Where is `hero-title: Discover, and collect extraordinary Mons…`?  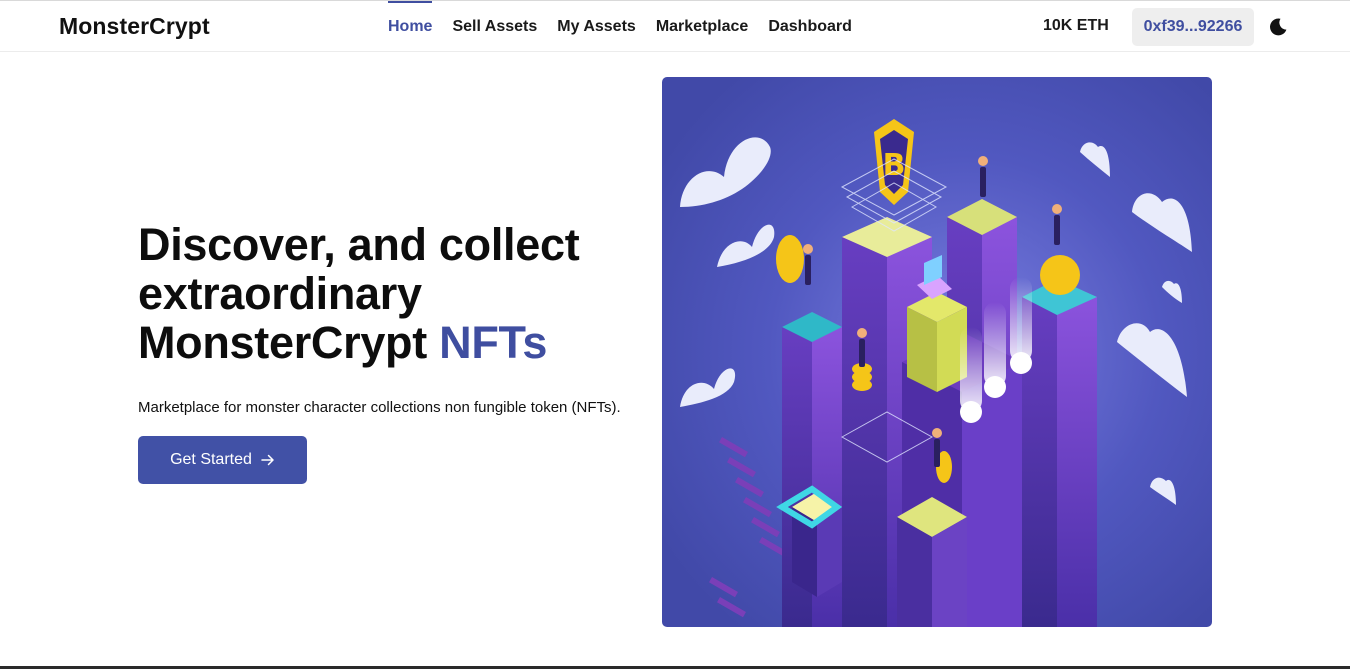
hero-title: Discover, and collect extraordinary Mons… is located at coordinates (398, 293).